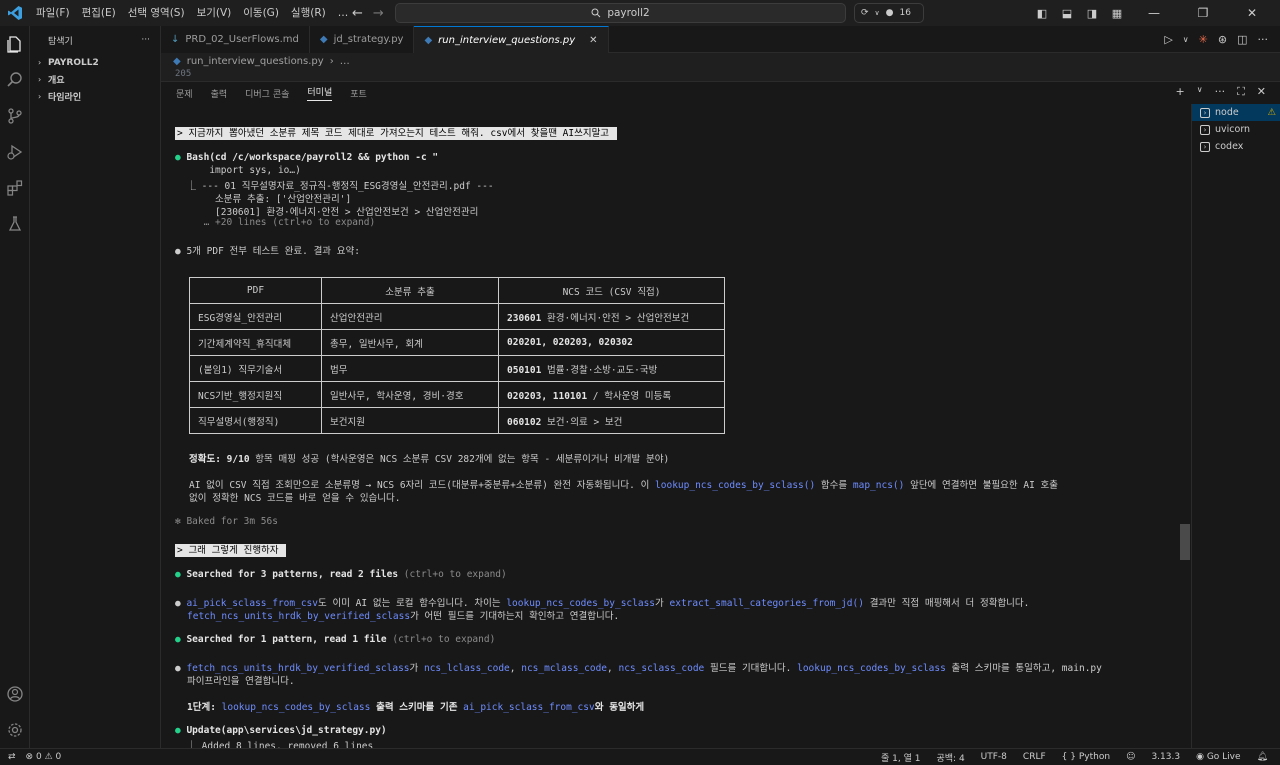 The image size is (1280, 765). Describe the element at coordinates (362, 39) in the screenshot. I see `tab-jd-strategy: ◆ jd_strategy.py` at that location.